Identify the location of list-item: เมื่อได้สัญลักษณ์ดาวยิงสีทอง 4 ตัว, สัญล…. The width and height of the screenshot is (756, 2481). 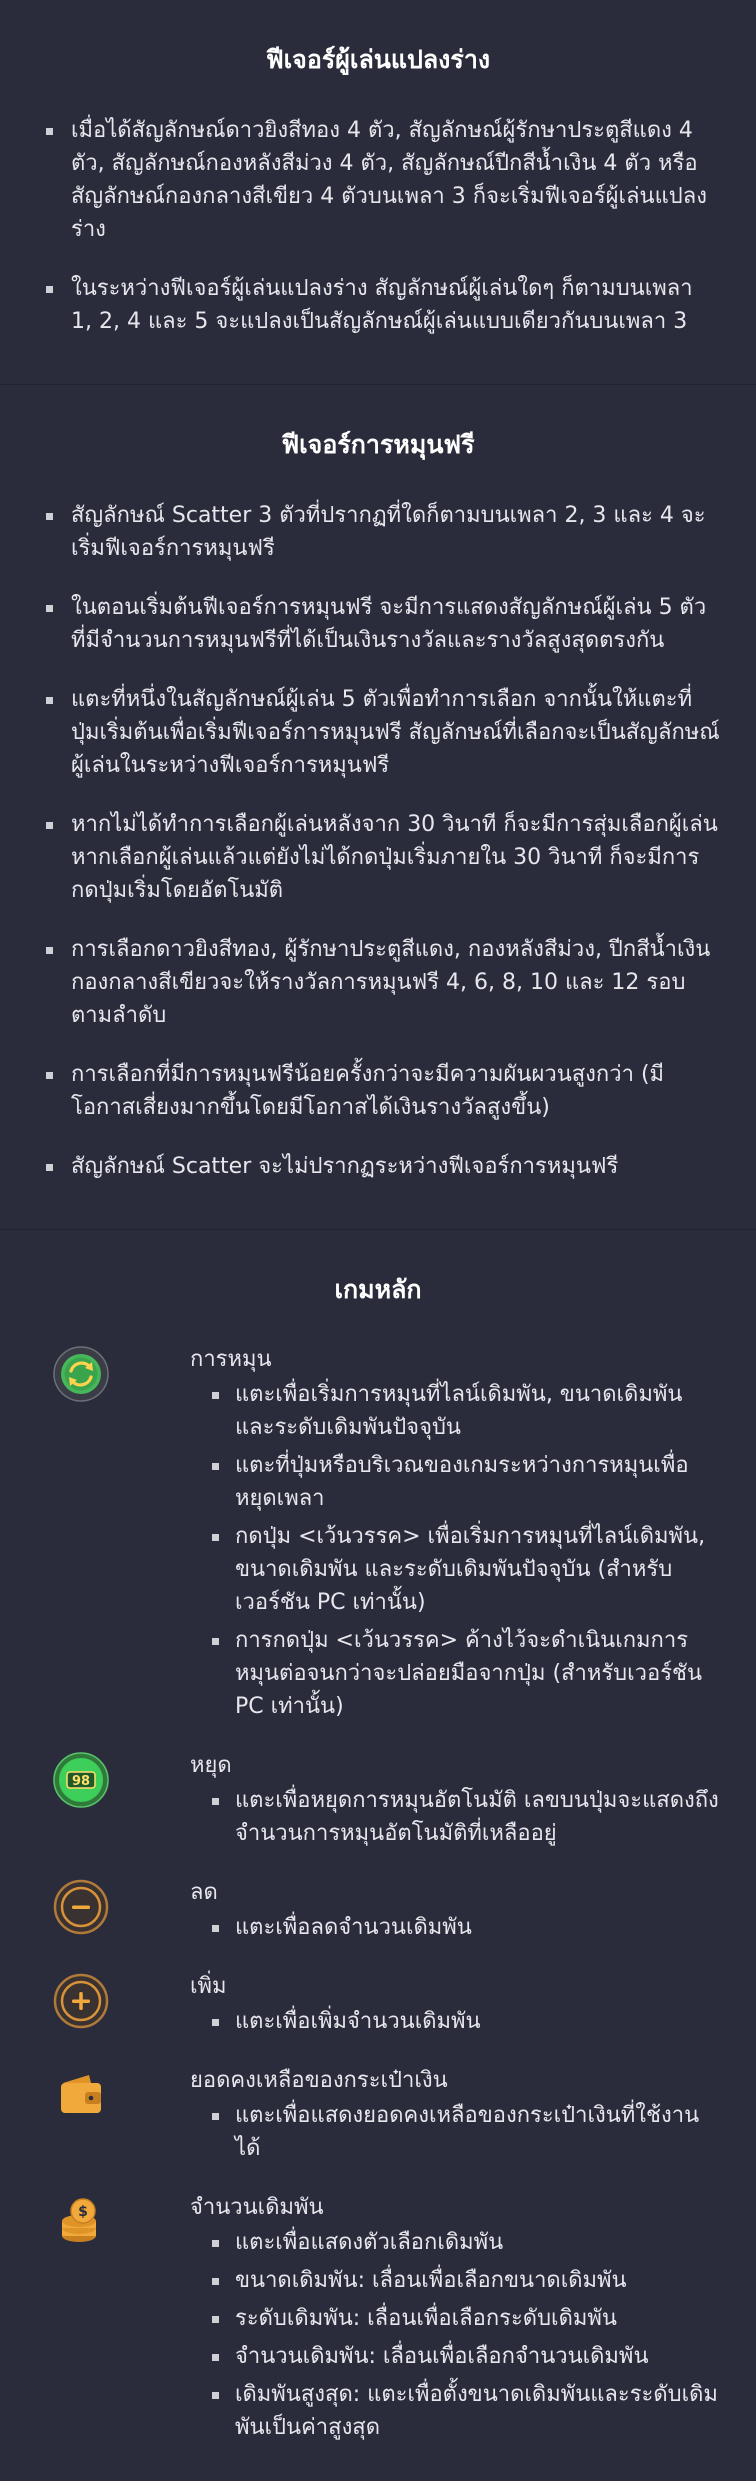
(383, 180).